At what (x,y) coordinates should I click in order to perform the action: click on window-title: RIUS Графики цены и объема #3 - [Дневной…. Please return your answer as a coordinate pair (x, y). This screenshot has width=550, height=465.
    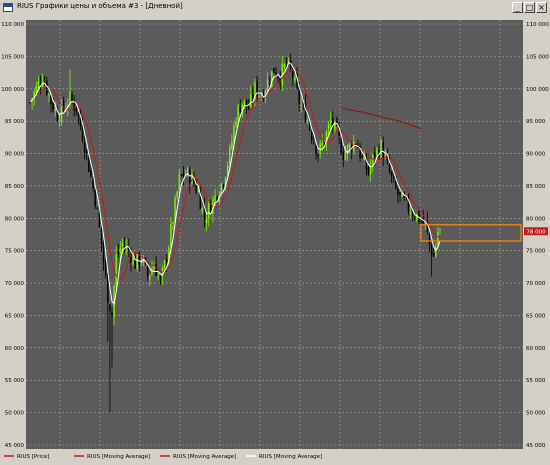
    Looking at the image, I should click on (100, 6).